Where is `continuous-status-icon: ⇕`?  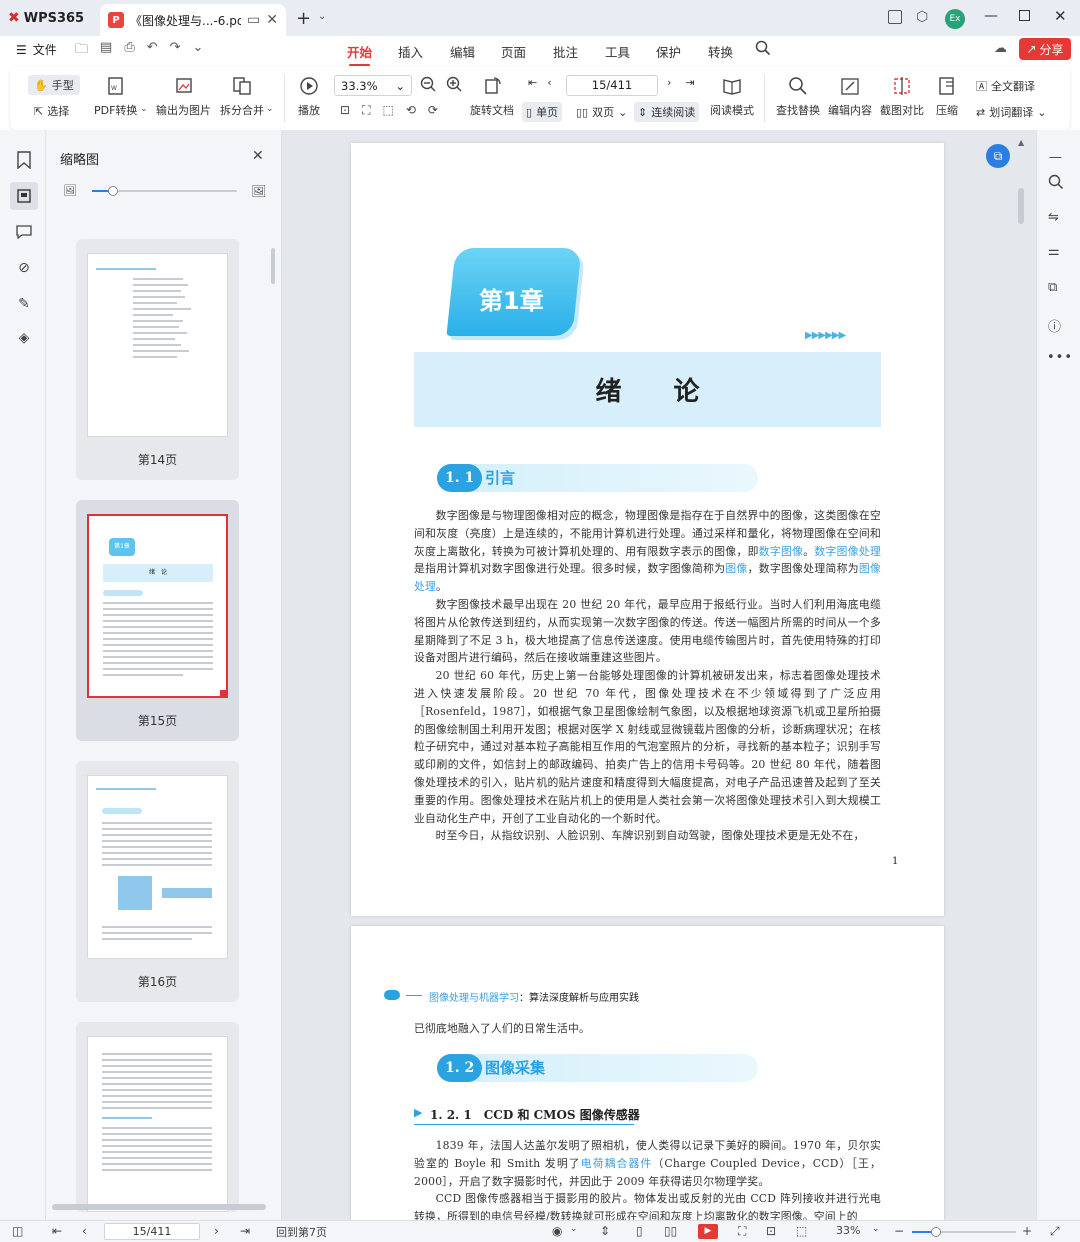
continuous-status-icon: ⇕ is located at coordinates (605, 1231).